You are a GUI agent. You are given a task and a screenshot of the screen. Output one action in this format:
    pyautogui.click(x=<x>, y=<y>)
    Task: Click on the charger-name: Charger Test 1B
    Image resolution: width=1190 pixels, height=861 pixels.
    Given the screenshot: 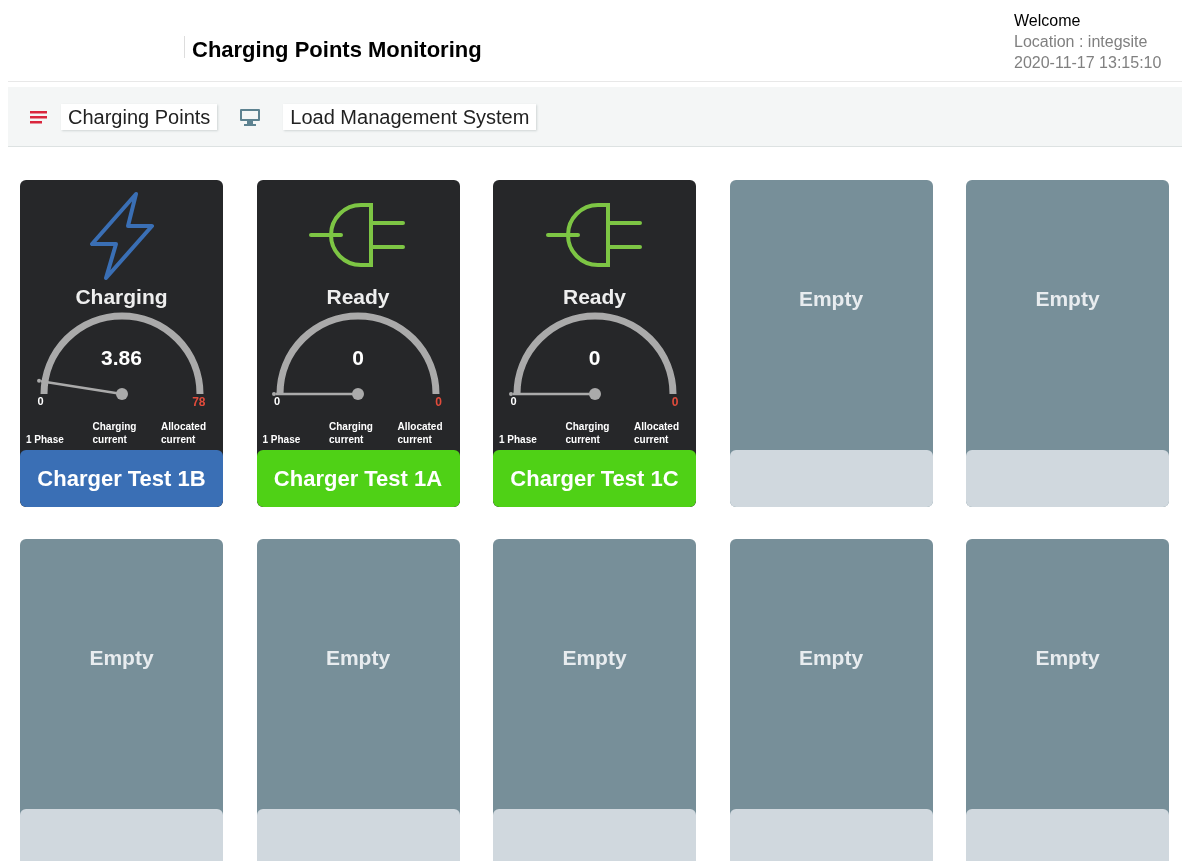 What is the action you would take?
    pyautogui.click(x=121, y=479)
    